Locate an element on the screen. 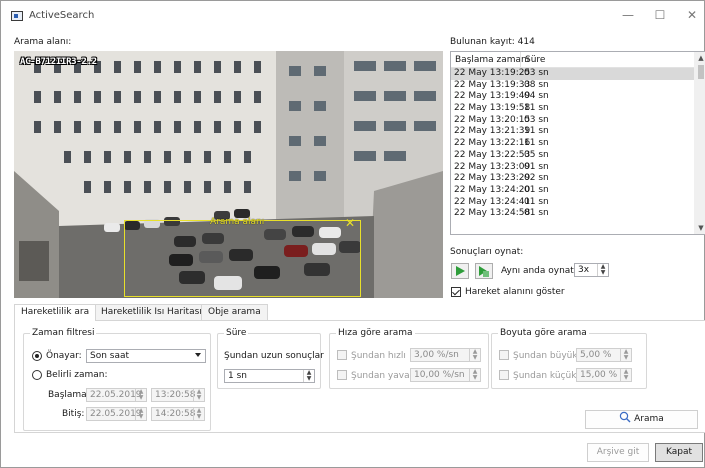 This screenshot has width=705, height=468. scroll-up-icon: ▲ is located at coordinates (700, 58).